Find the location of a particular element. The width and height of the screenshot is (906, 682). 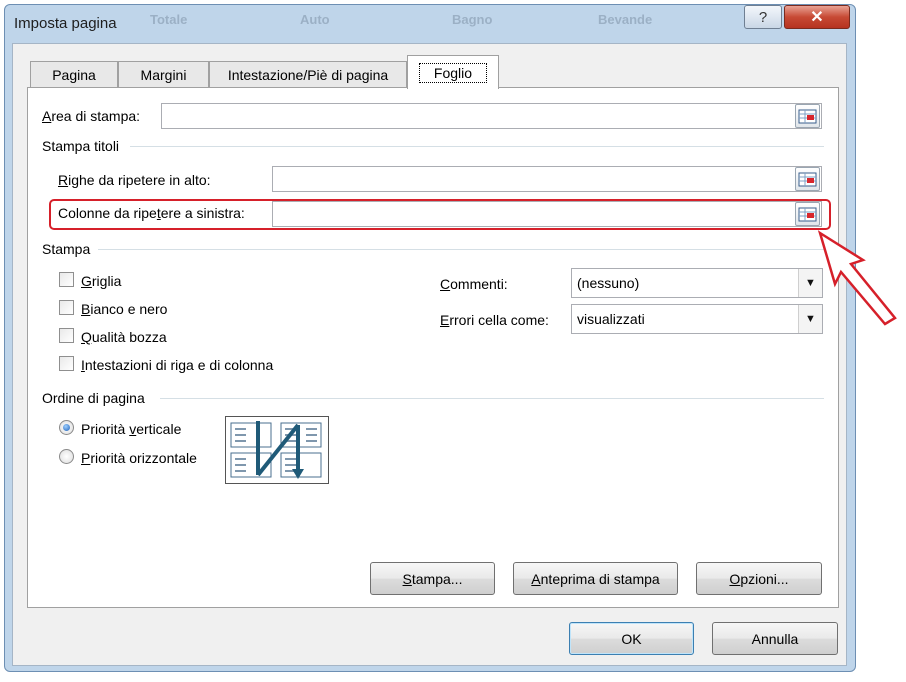

blur-text: Bagno is located at coordinates (472, 19).